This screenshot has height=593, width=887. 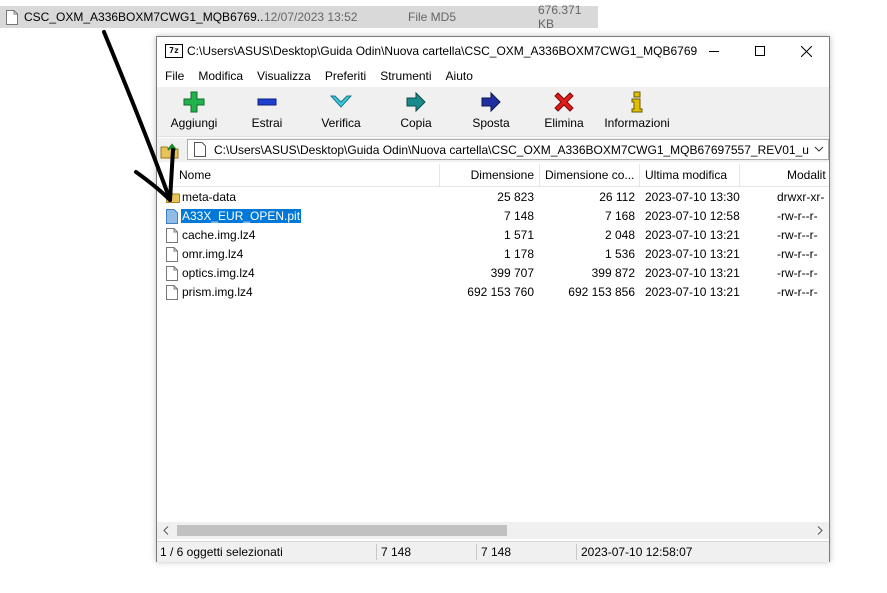 What do you see at coordinates (564, 123) in the screenshot?
I see `delete-label: Elimina` at bounding box center [564, 123].